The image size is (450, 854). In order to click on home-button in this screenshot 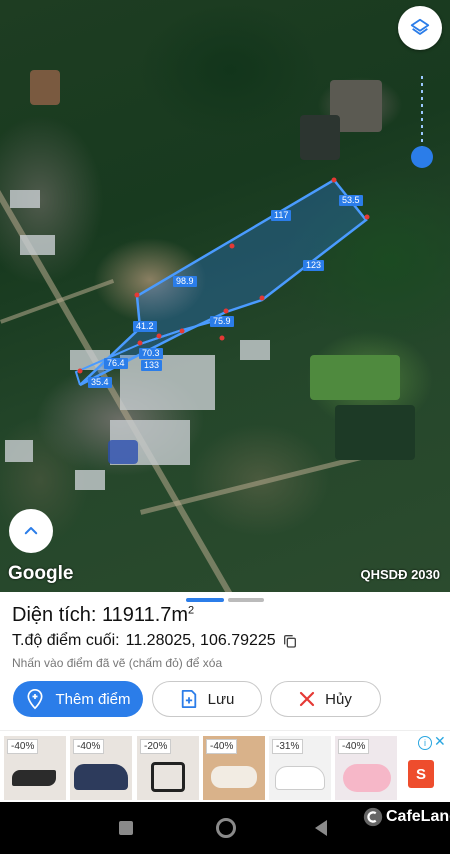, I will do `click(226, 828)`.